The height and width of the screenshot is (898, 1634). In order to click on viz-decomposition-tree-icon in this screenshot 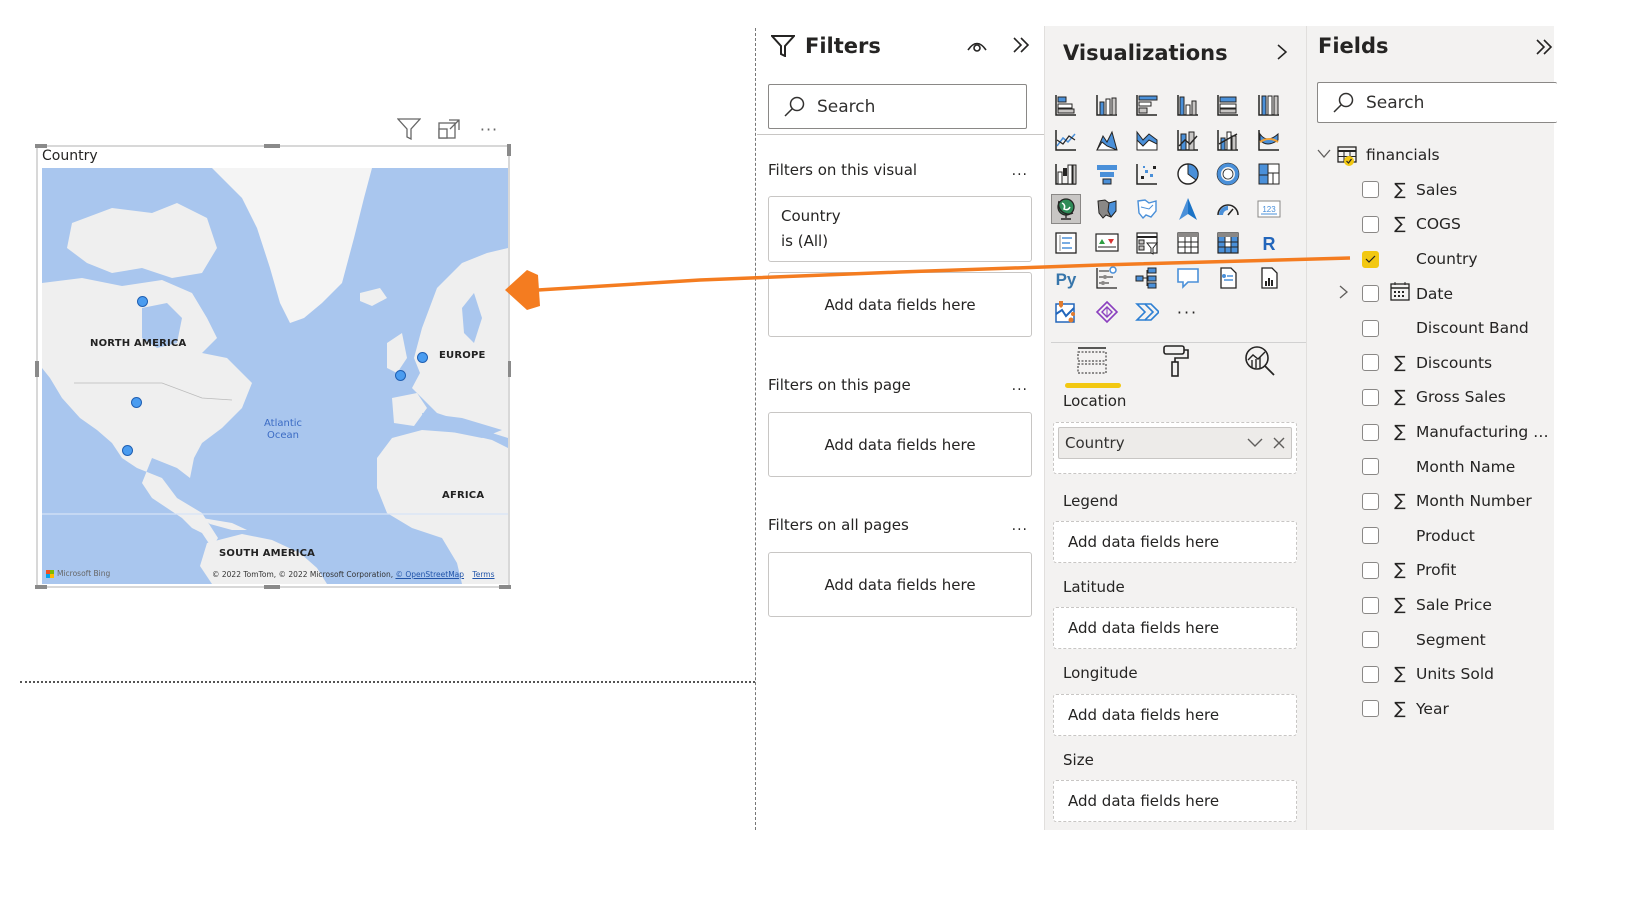, I will do `click(1147, 278)`.